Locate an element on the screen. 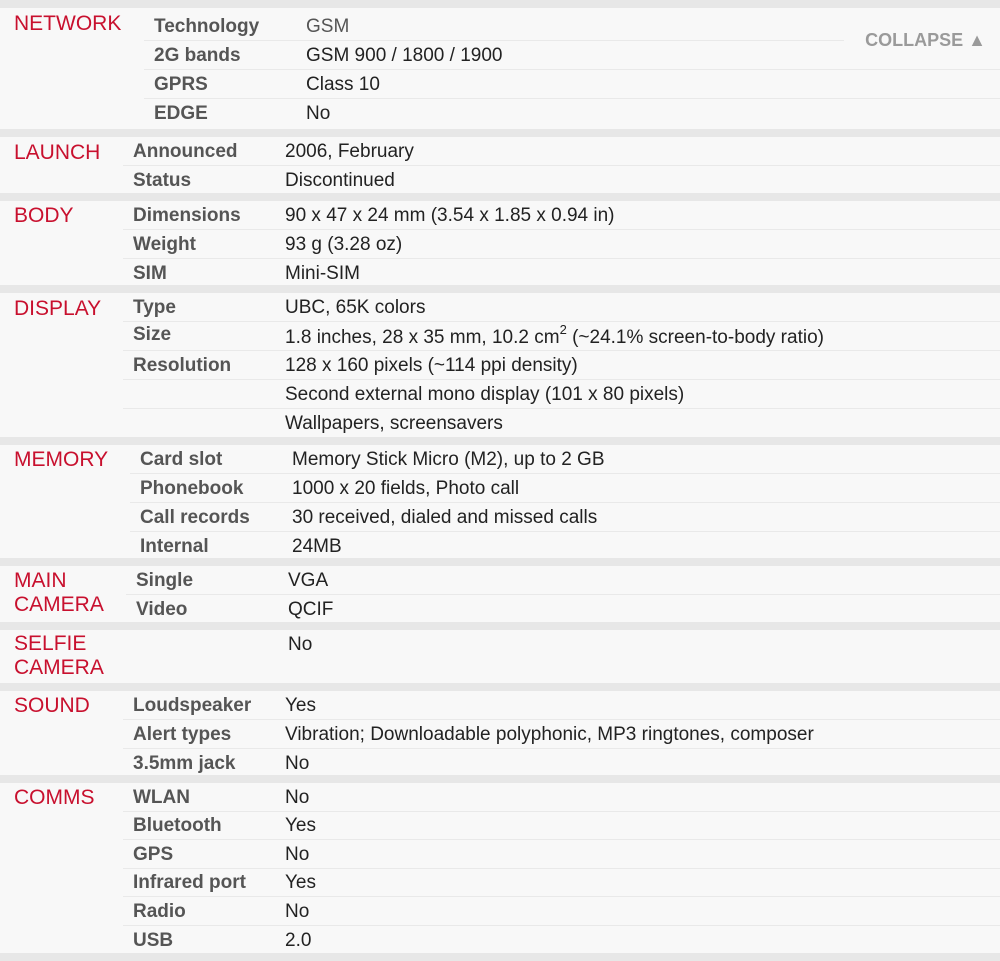 The image size is (1000, 961). spec-label: Bluetooth is located at coordinates (177, 825).